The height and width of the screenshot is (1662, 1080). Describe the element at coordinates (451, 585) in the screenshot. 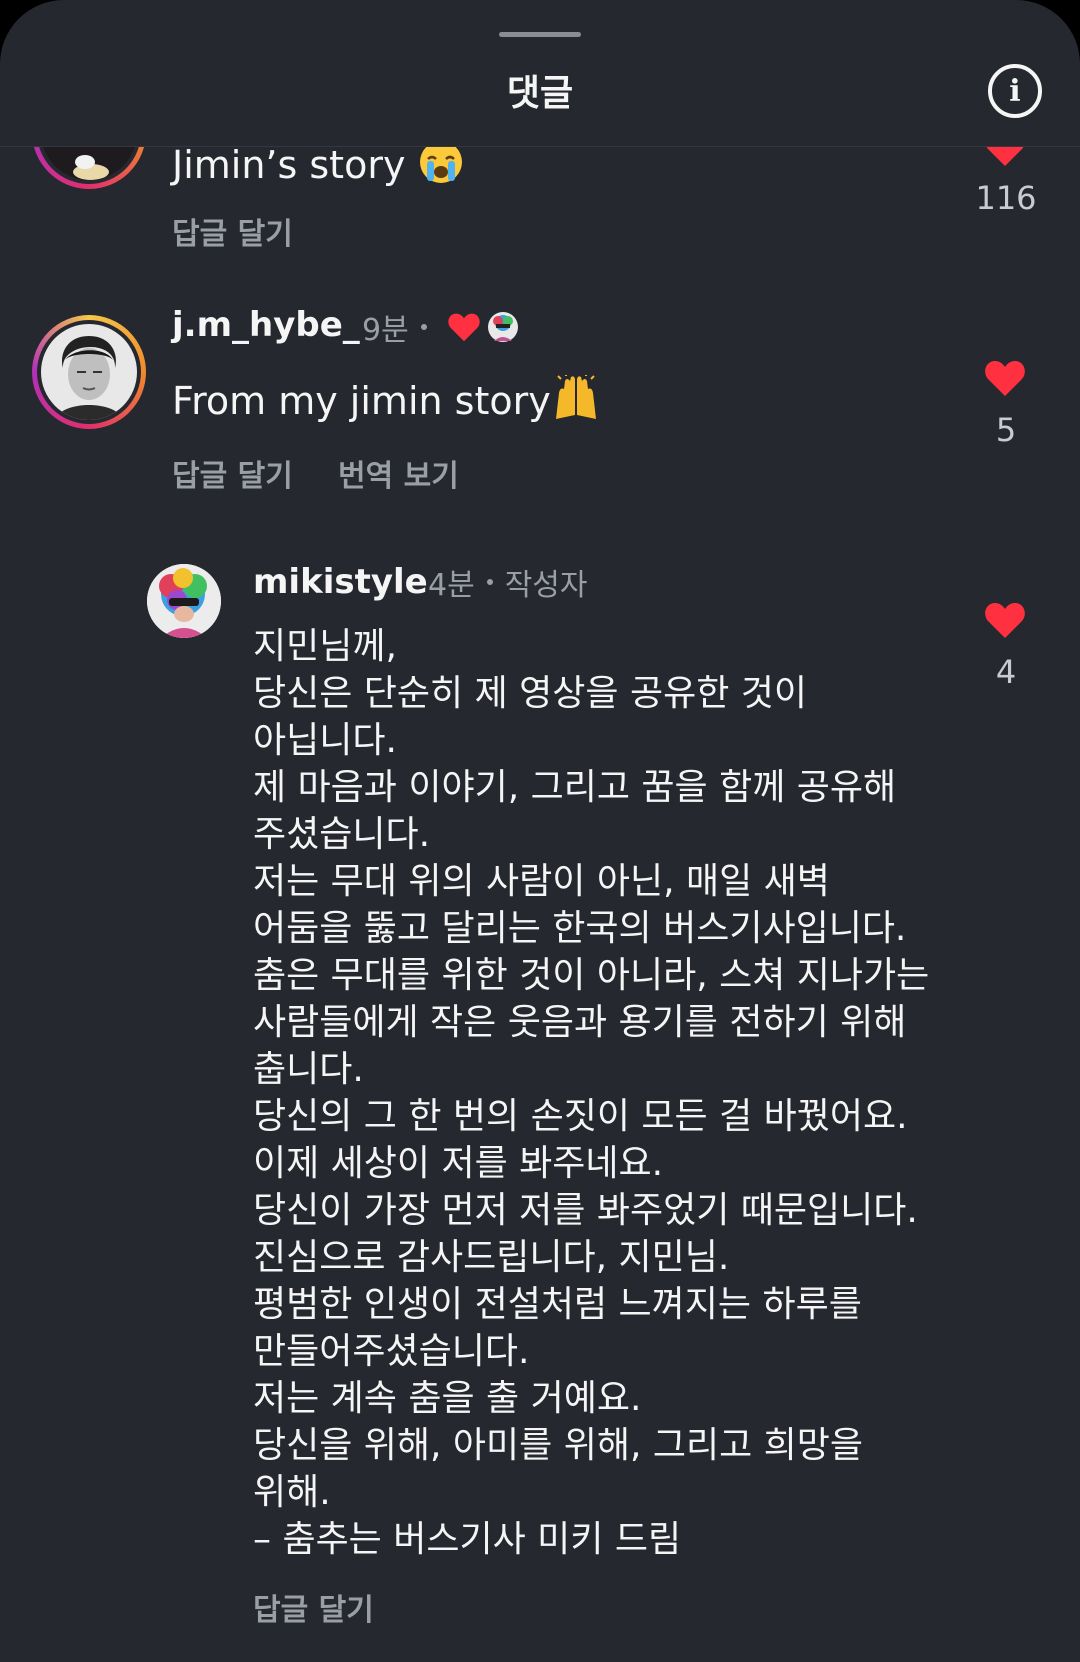

I see `comment-time: 4분` at that location.